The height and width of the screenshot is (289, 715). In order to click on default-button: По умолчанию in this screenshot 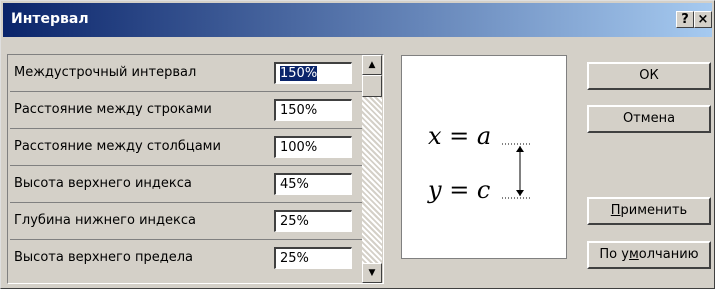, I will do `click(649, 255)`.